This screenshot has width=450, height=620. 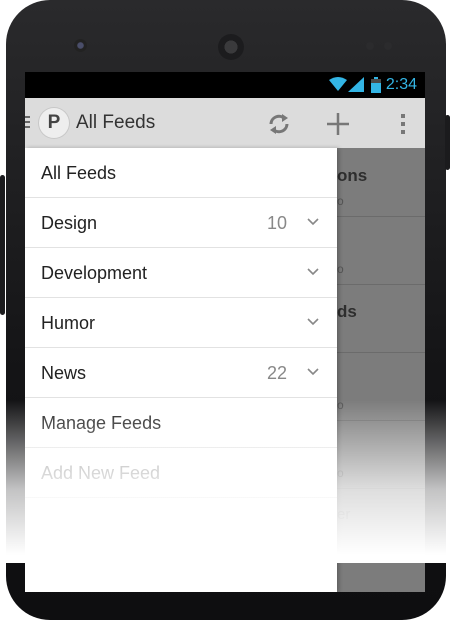 What do you see at coordinates (276, 223) in the screenshot?
I see `unread-count: 10` at bounding box center [276, 223].